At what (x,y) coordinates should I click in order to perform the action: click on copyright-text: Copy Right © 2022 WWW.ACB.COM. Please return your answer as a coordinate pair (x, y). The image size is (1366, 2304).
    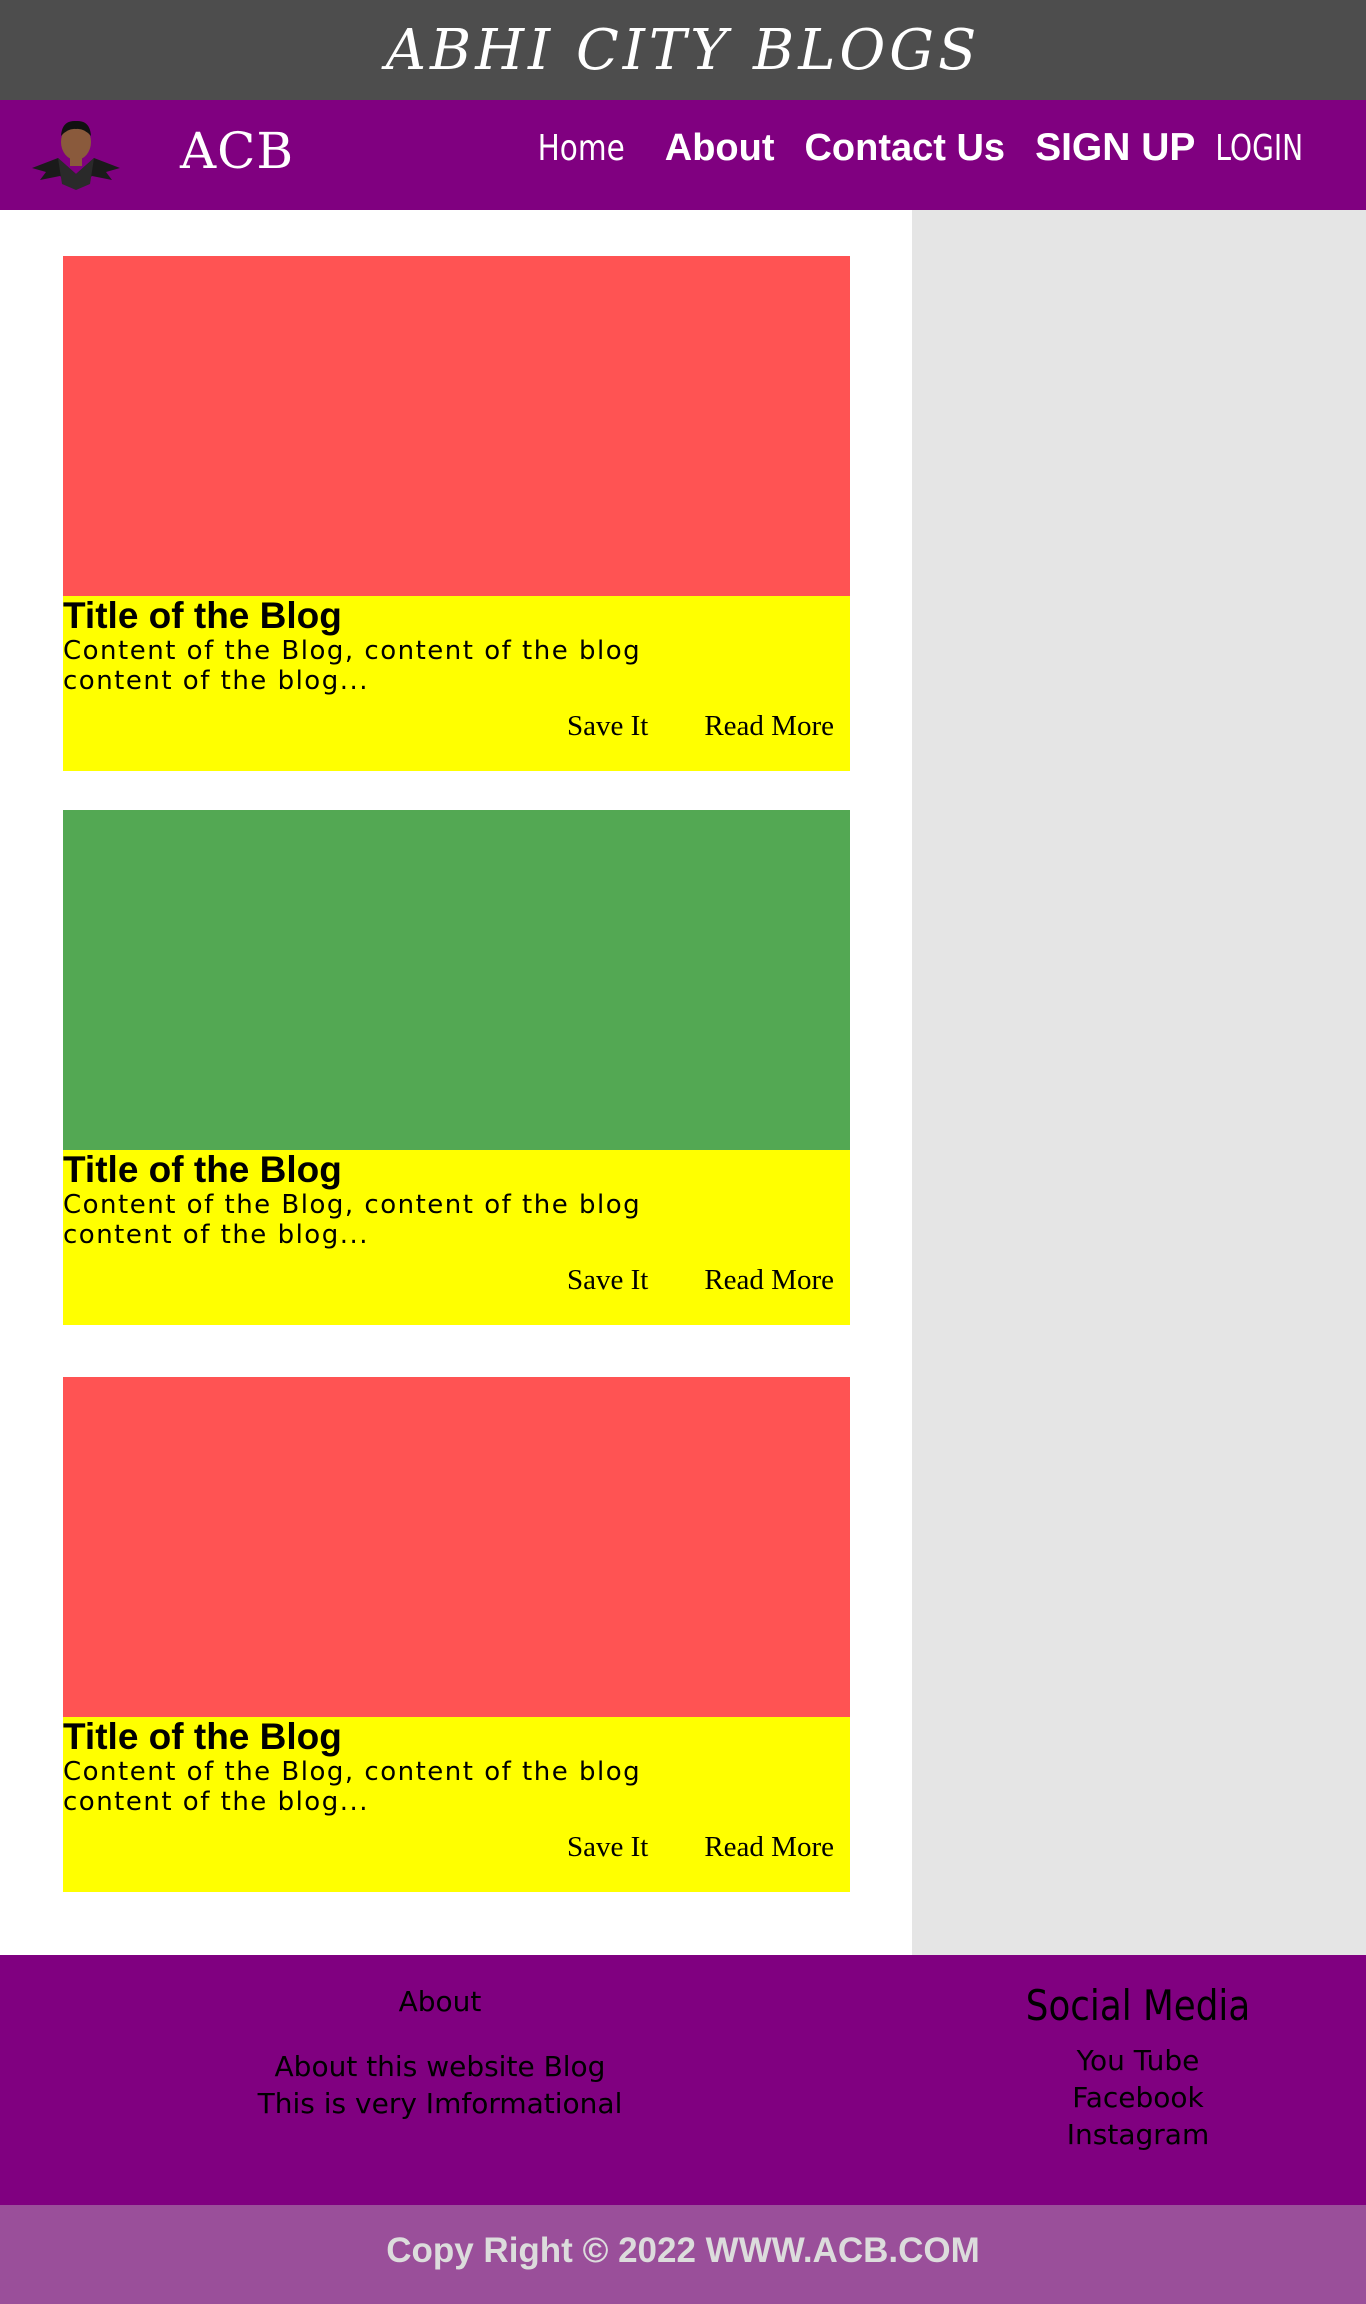
    Looking at the image, I should click on (683, 2250).